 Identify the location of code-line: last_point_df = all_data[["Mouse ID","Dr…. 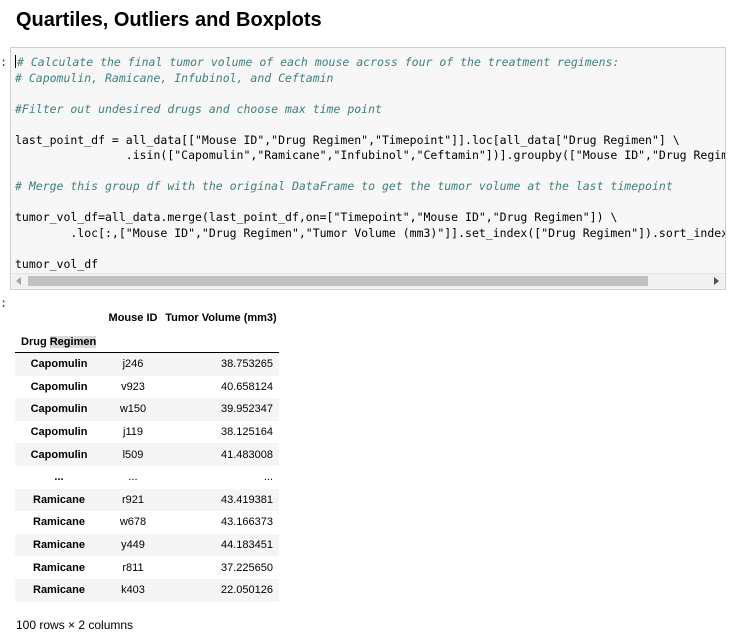
(347, 139).